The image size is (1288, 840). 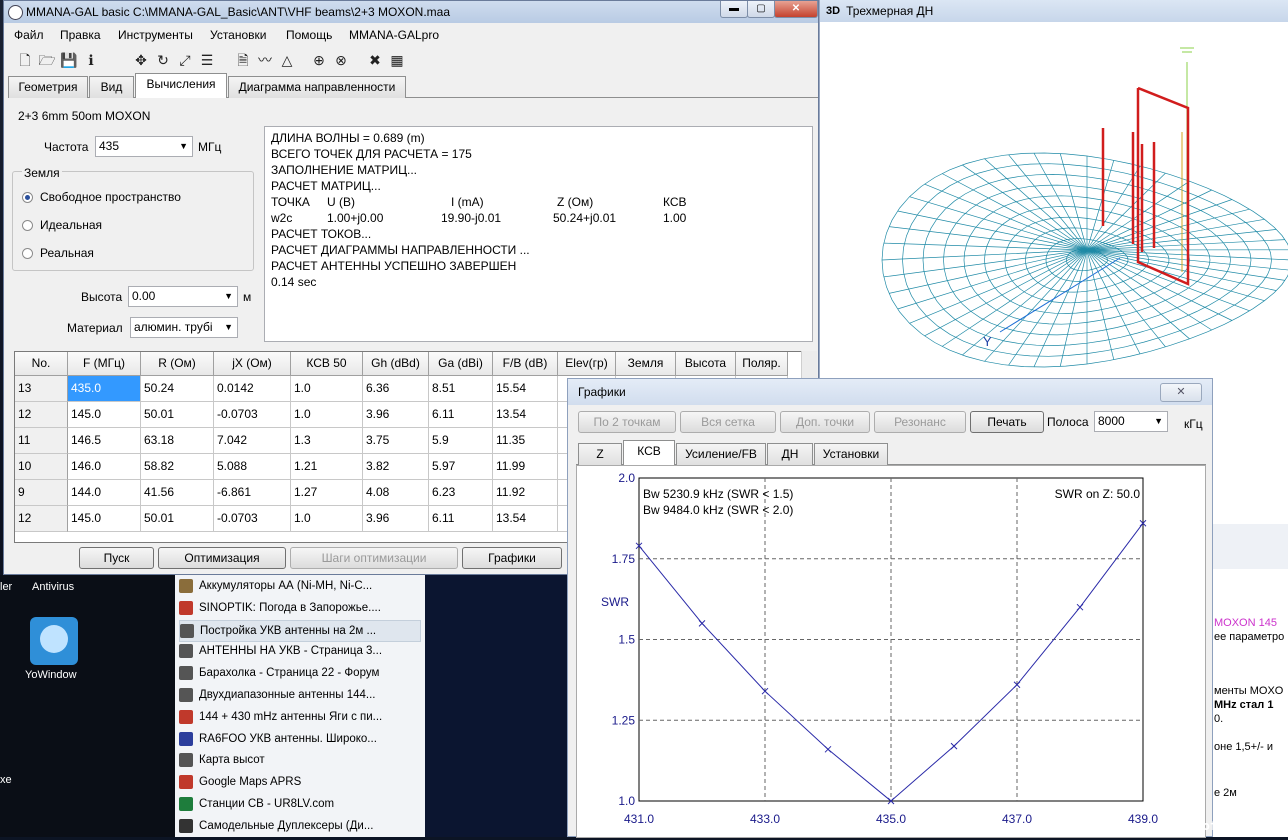 I want to click on table-cell-fb: 13.54, so click(x=525, y=519).